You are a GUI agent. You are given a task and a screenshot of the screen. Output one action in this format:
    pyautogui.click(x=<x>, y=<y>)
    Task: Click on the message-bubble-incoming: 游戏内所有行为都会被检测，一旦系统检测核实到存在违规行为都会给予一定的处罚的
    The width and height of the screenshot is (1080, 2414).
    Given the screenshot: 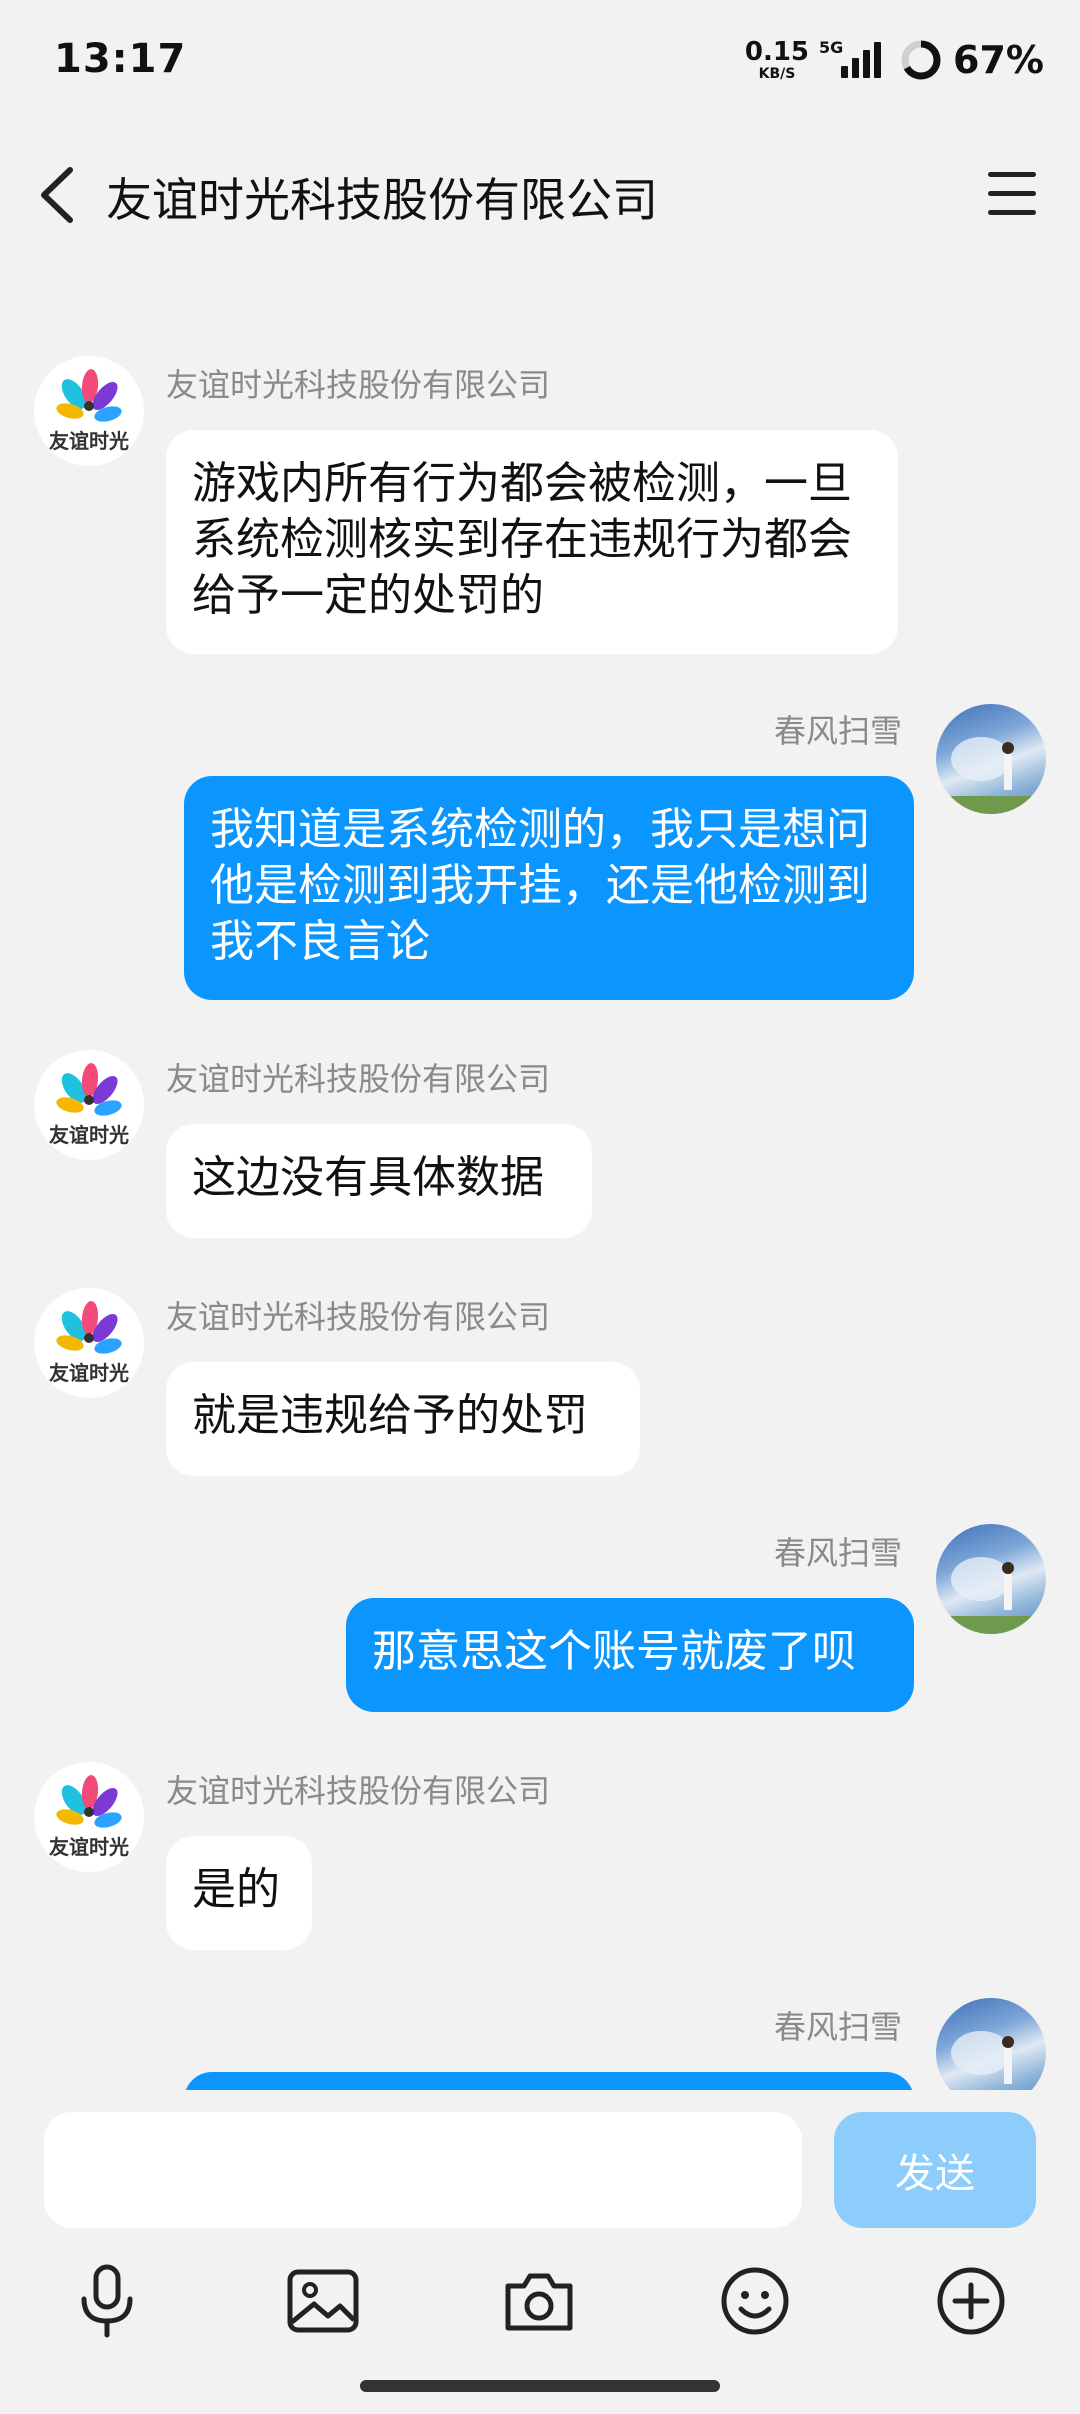 What is the action you would take?
    pyautogui.click(x=532, y=542)
    